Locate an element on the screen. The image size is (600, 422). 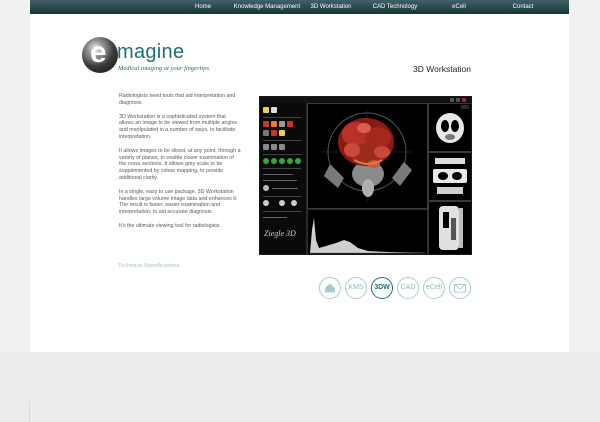
tool-panel: Ziegle 3D is located at coordinates (283, 178).